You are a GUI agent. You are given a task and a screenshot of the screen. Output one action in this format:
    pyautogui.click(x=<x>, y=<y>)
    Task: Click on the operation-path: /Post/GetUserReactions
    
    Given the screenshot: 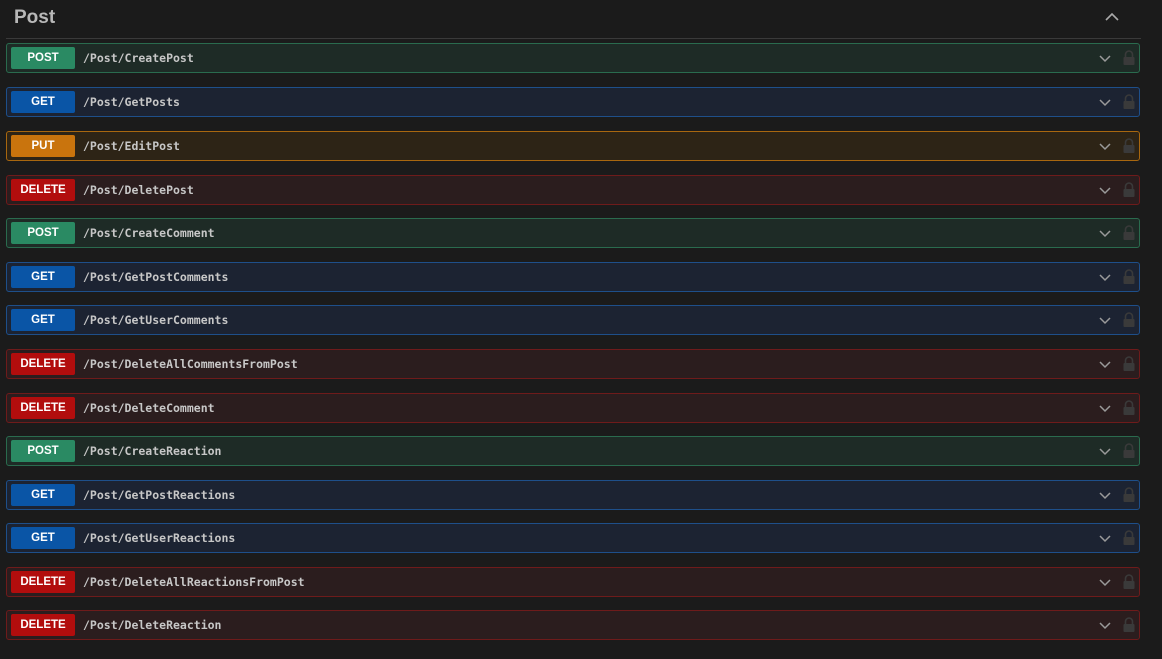 What is the action you would take?
    pyautogui.click(x=159, y=538)
    